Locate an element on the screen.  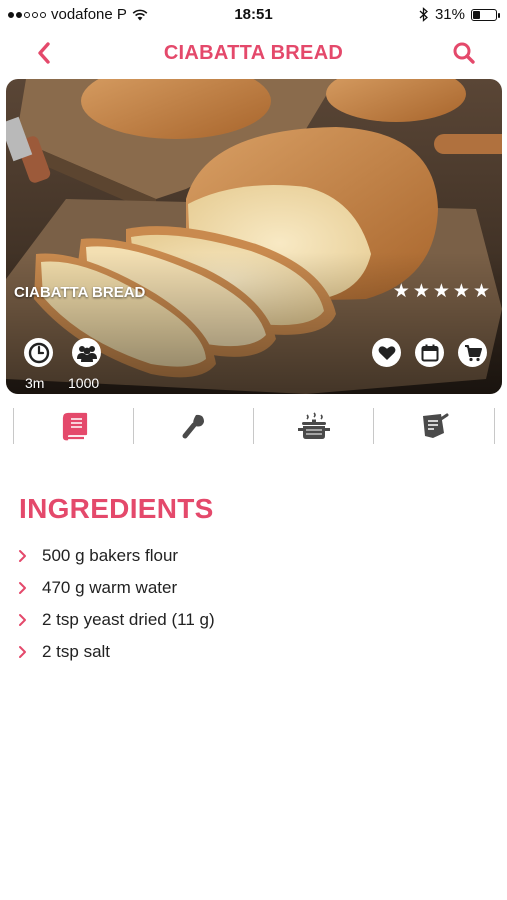
ingredient-item: 500 g bakers flour is located at coordinates (253, 556).